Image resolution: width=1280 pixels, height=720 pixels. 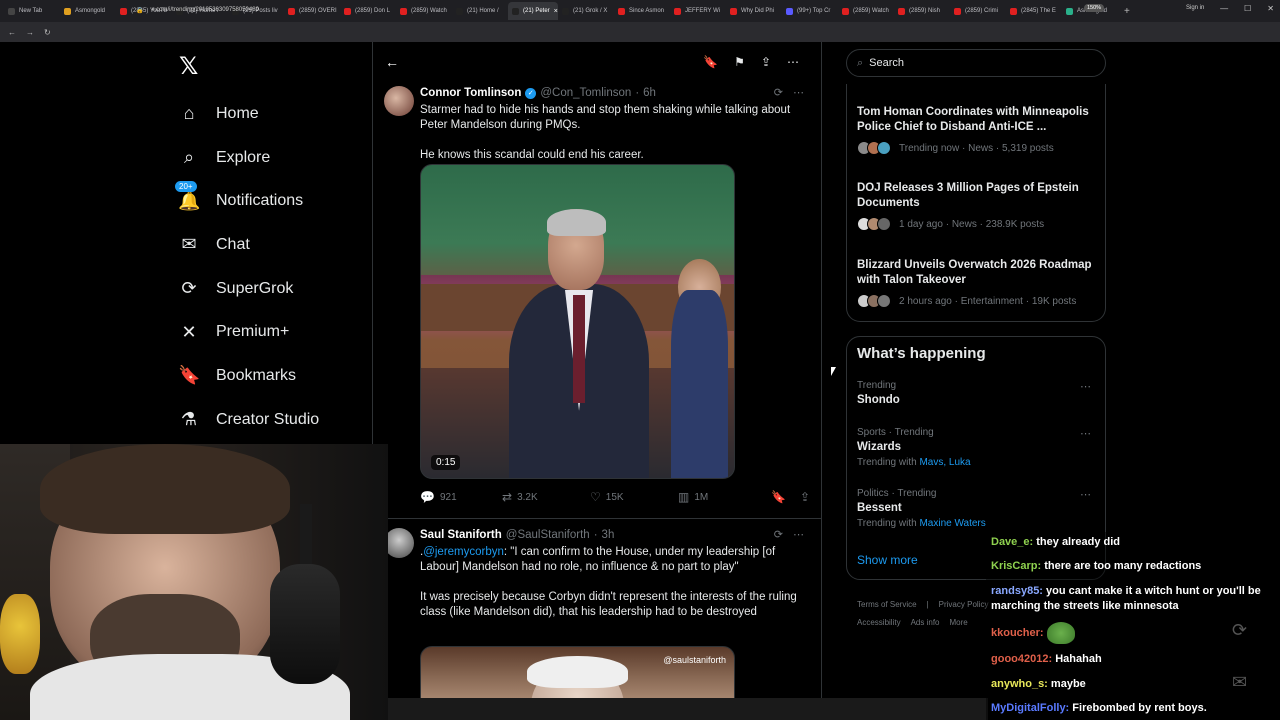 I want to click on sidebar-item-premium: ✕ Premium+, so click(x=248, y=332).